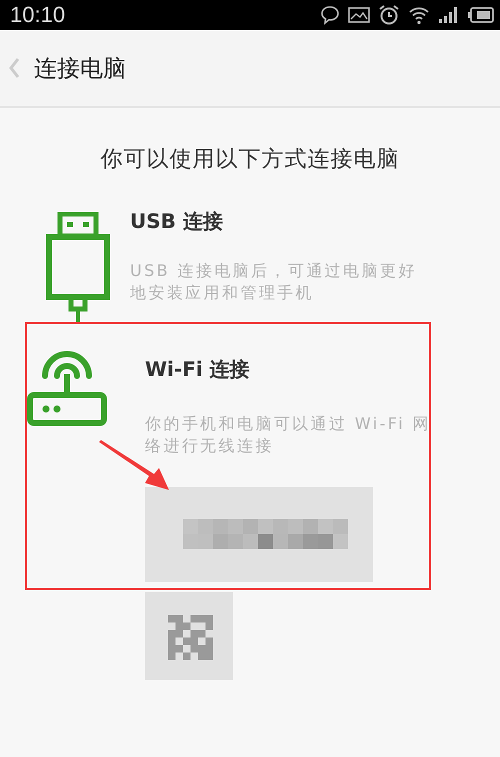 This screenshot has width=500, height=757. What do you see at coordinates (359, 15) in the screenshot?
I see `image-icon` at bounding box center [359, 15].